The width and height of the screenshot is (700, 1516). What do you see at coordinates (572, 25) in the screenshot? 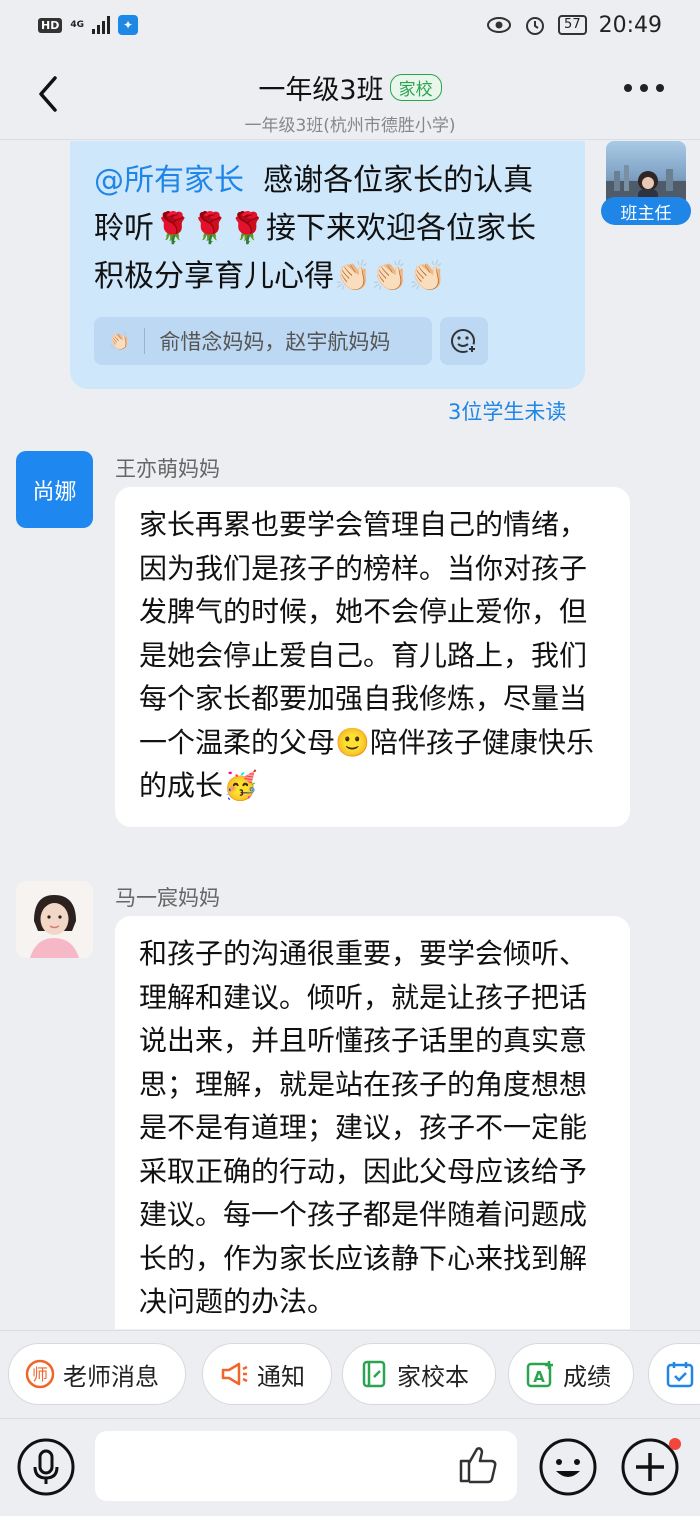
I see `battery-icon: 57` at bounding box center [572, 25].